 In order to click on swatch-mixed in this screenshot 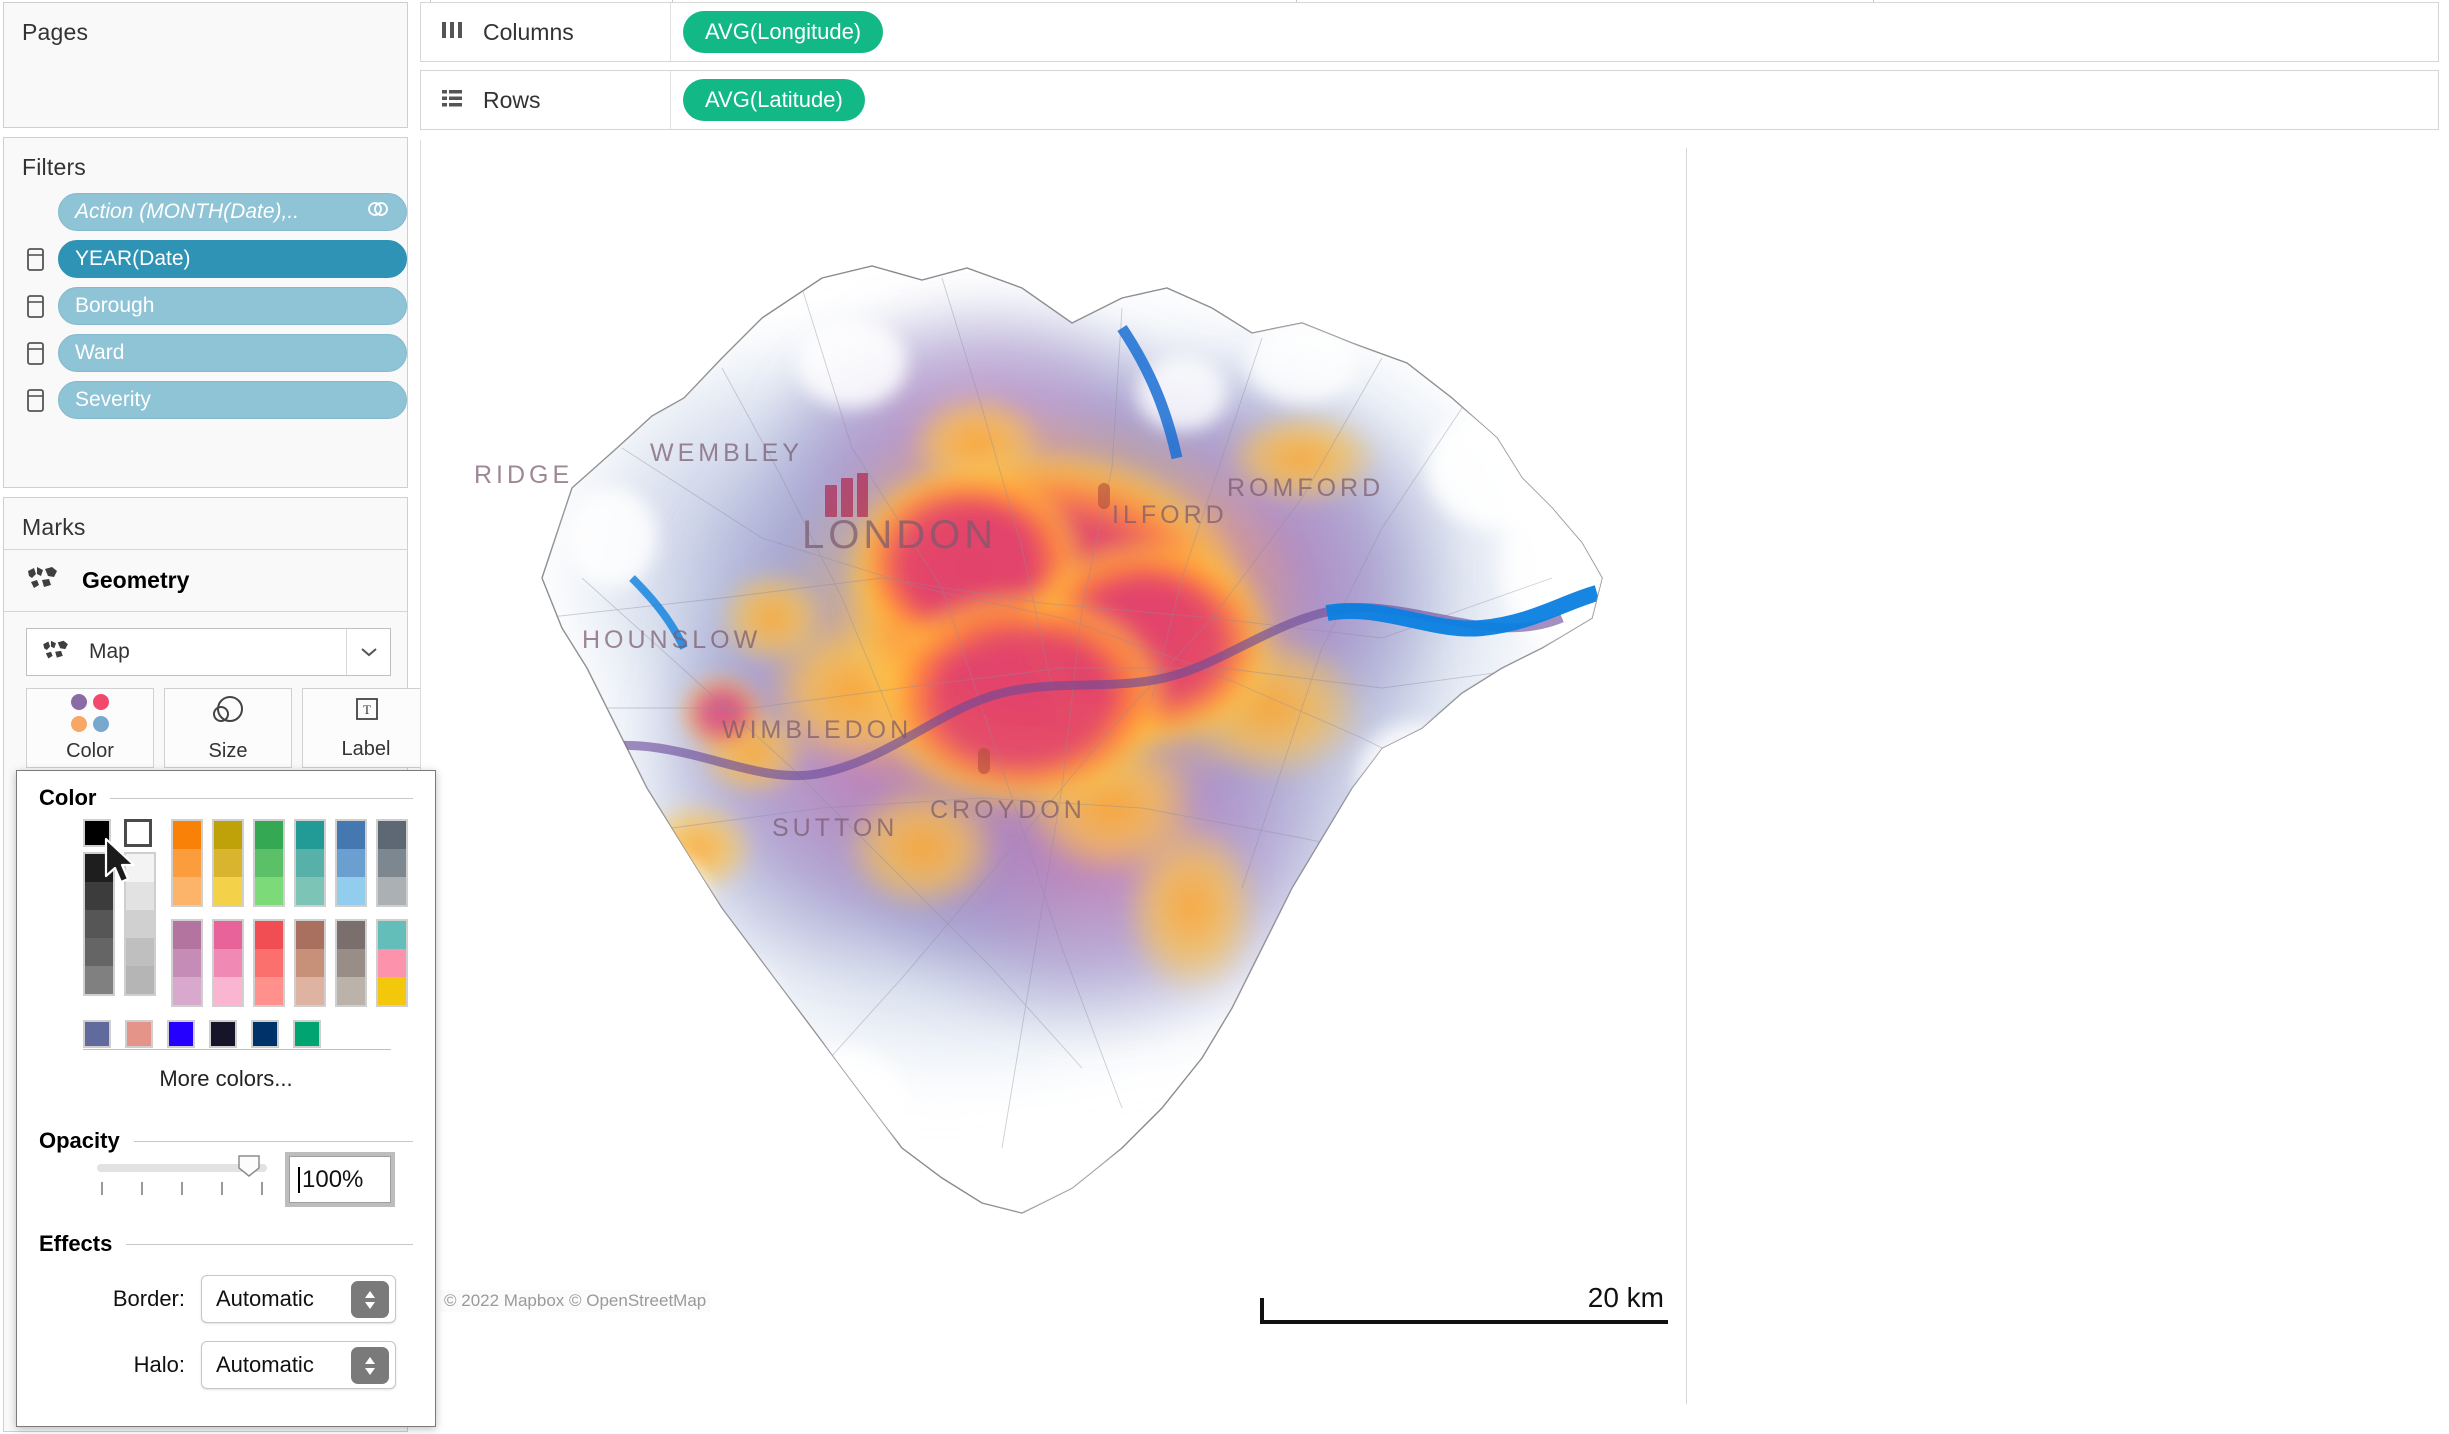, I will do `click(392, 963)`.